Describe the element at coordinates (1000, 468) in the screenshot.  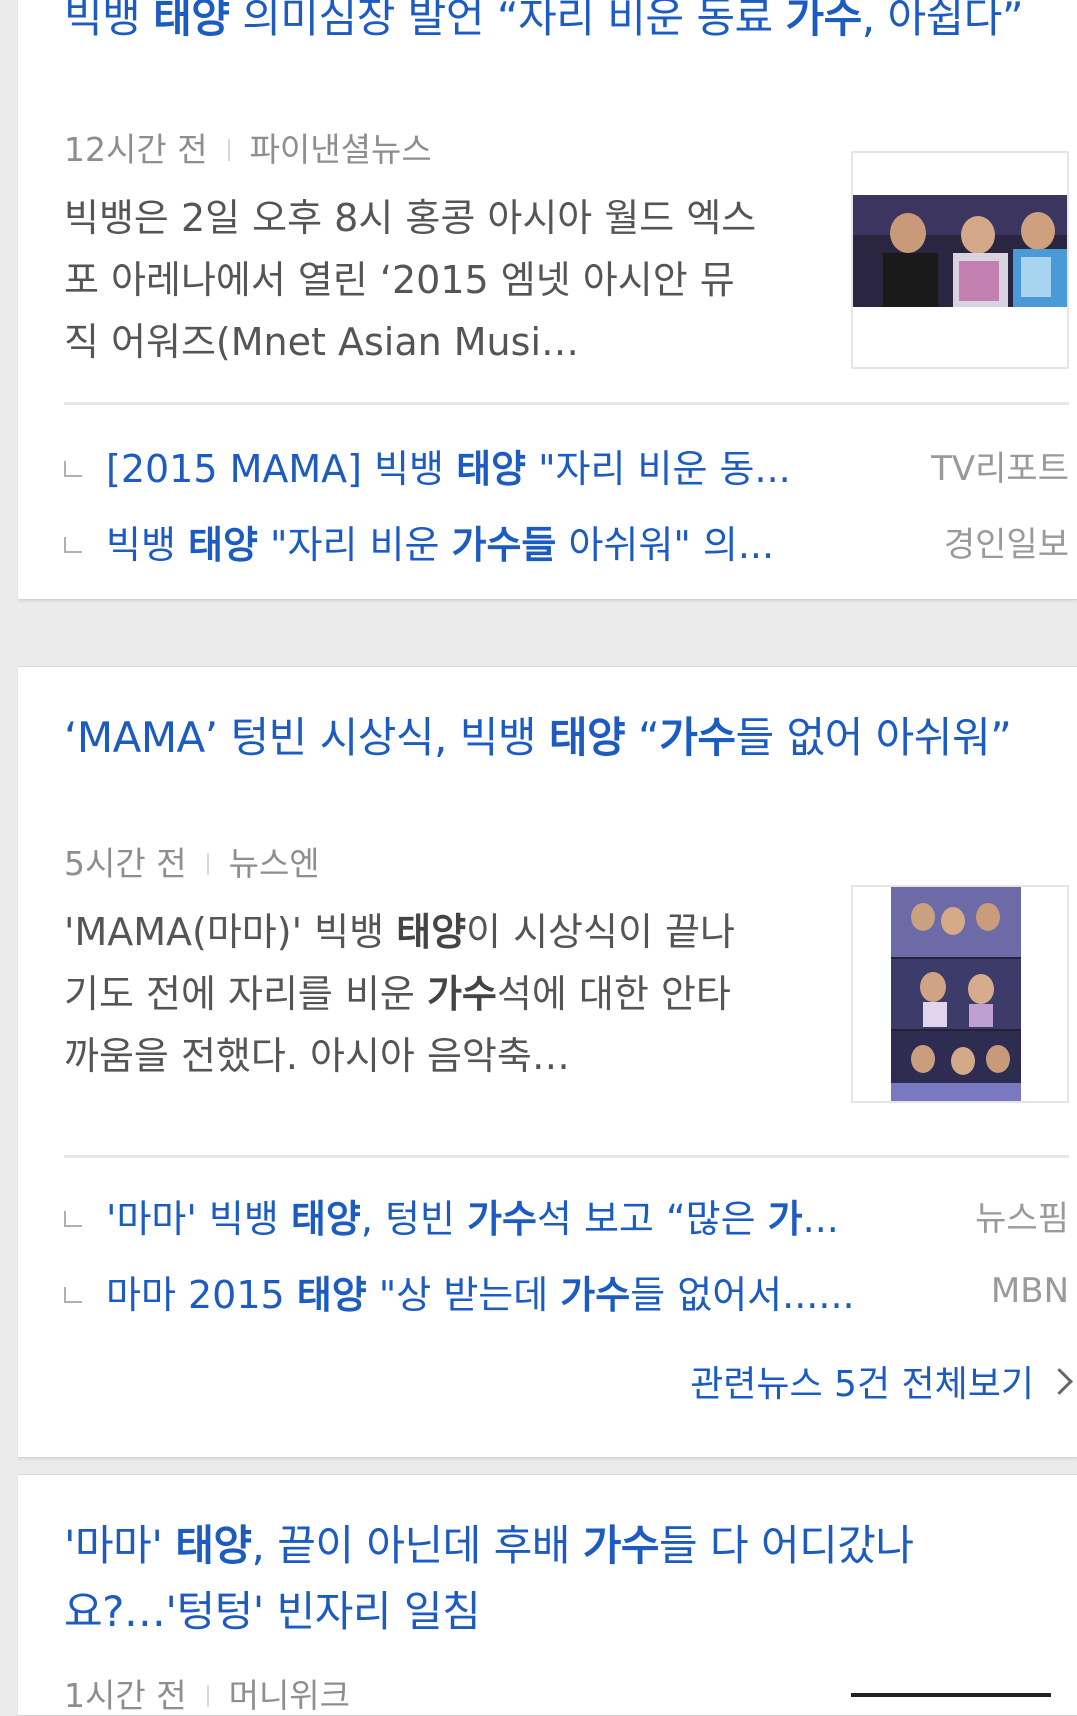
I see `related-news-source: TV리포트` at that location.